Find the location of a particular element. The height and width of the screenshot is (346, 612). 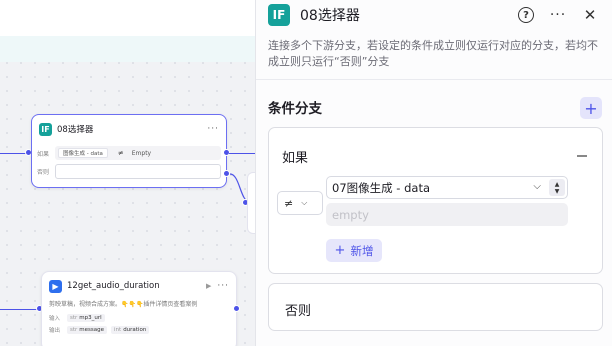

canvas-toolbar is located at coordinates (131, 31).